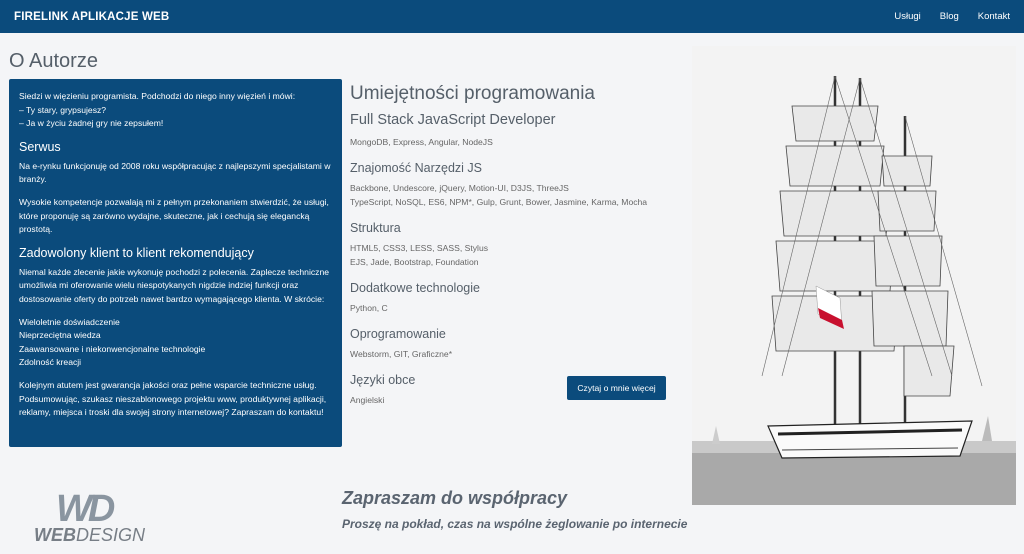 Image resolution: width=1024 pixels, height=554 pixels. Describe the element at coordinates (994, 16) in the screenshot. I see `nav-link-kontakt: Kontakt` at that location.